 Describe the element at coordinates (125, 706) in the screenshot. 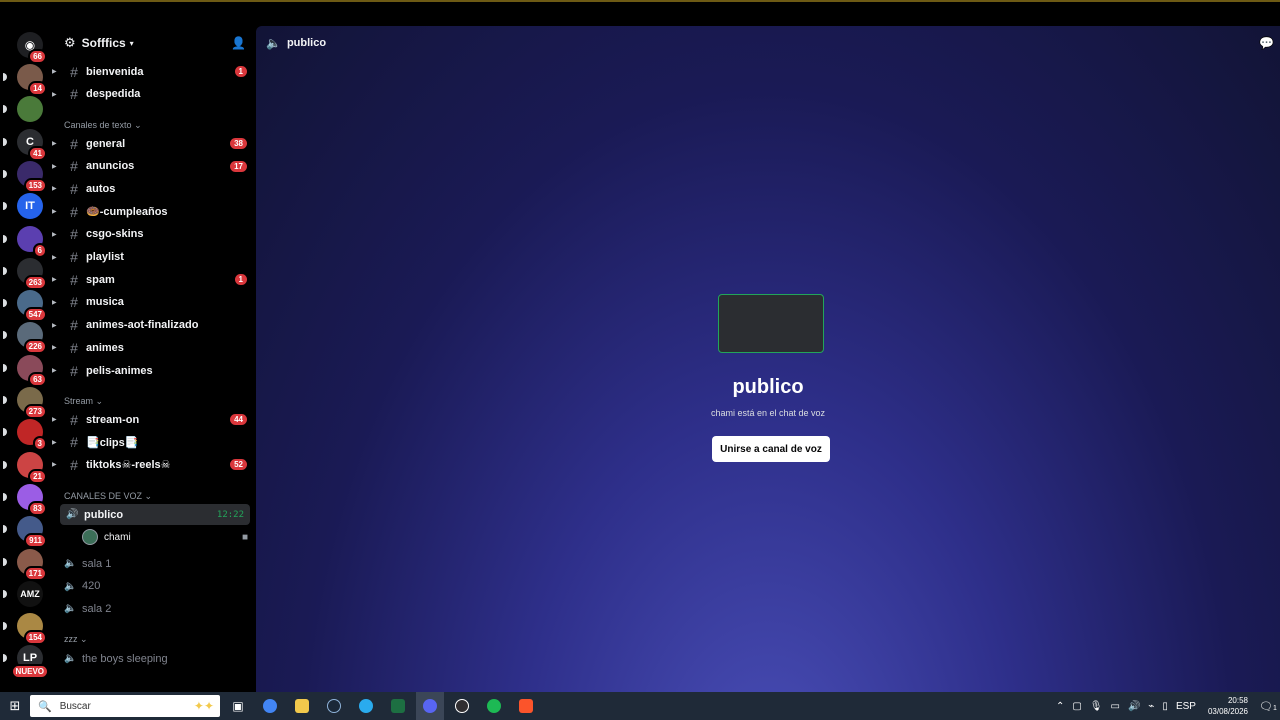

I see `taskbar-search: 🔍 Buscar ✦✦` at that location.